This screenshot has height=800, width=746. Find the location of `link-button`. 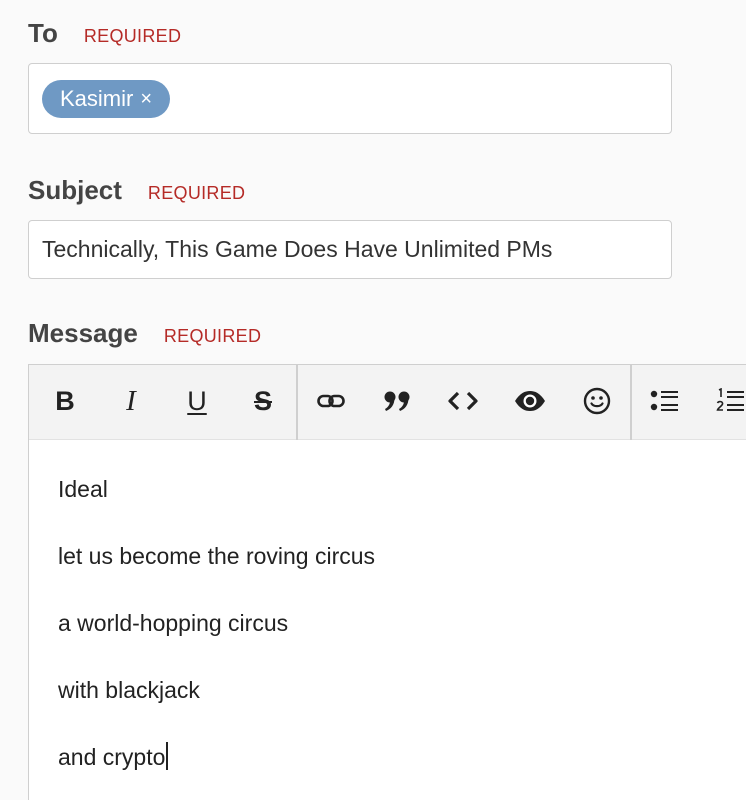

link-button is located at coordinates (331, 401).